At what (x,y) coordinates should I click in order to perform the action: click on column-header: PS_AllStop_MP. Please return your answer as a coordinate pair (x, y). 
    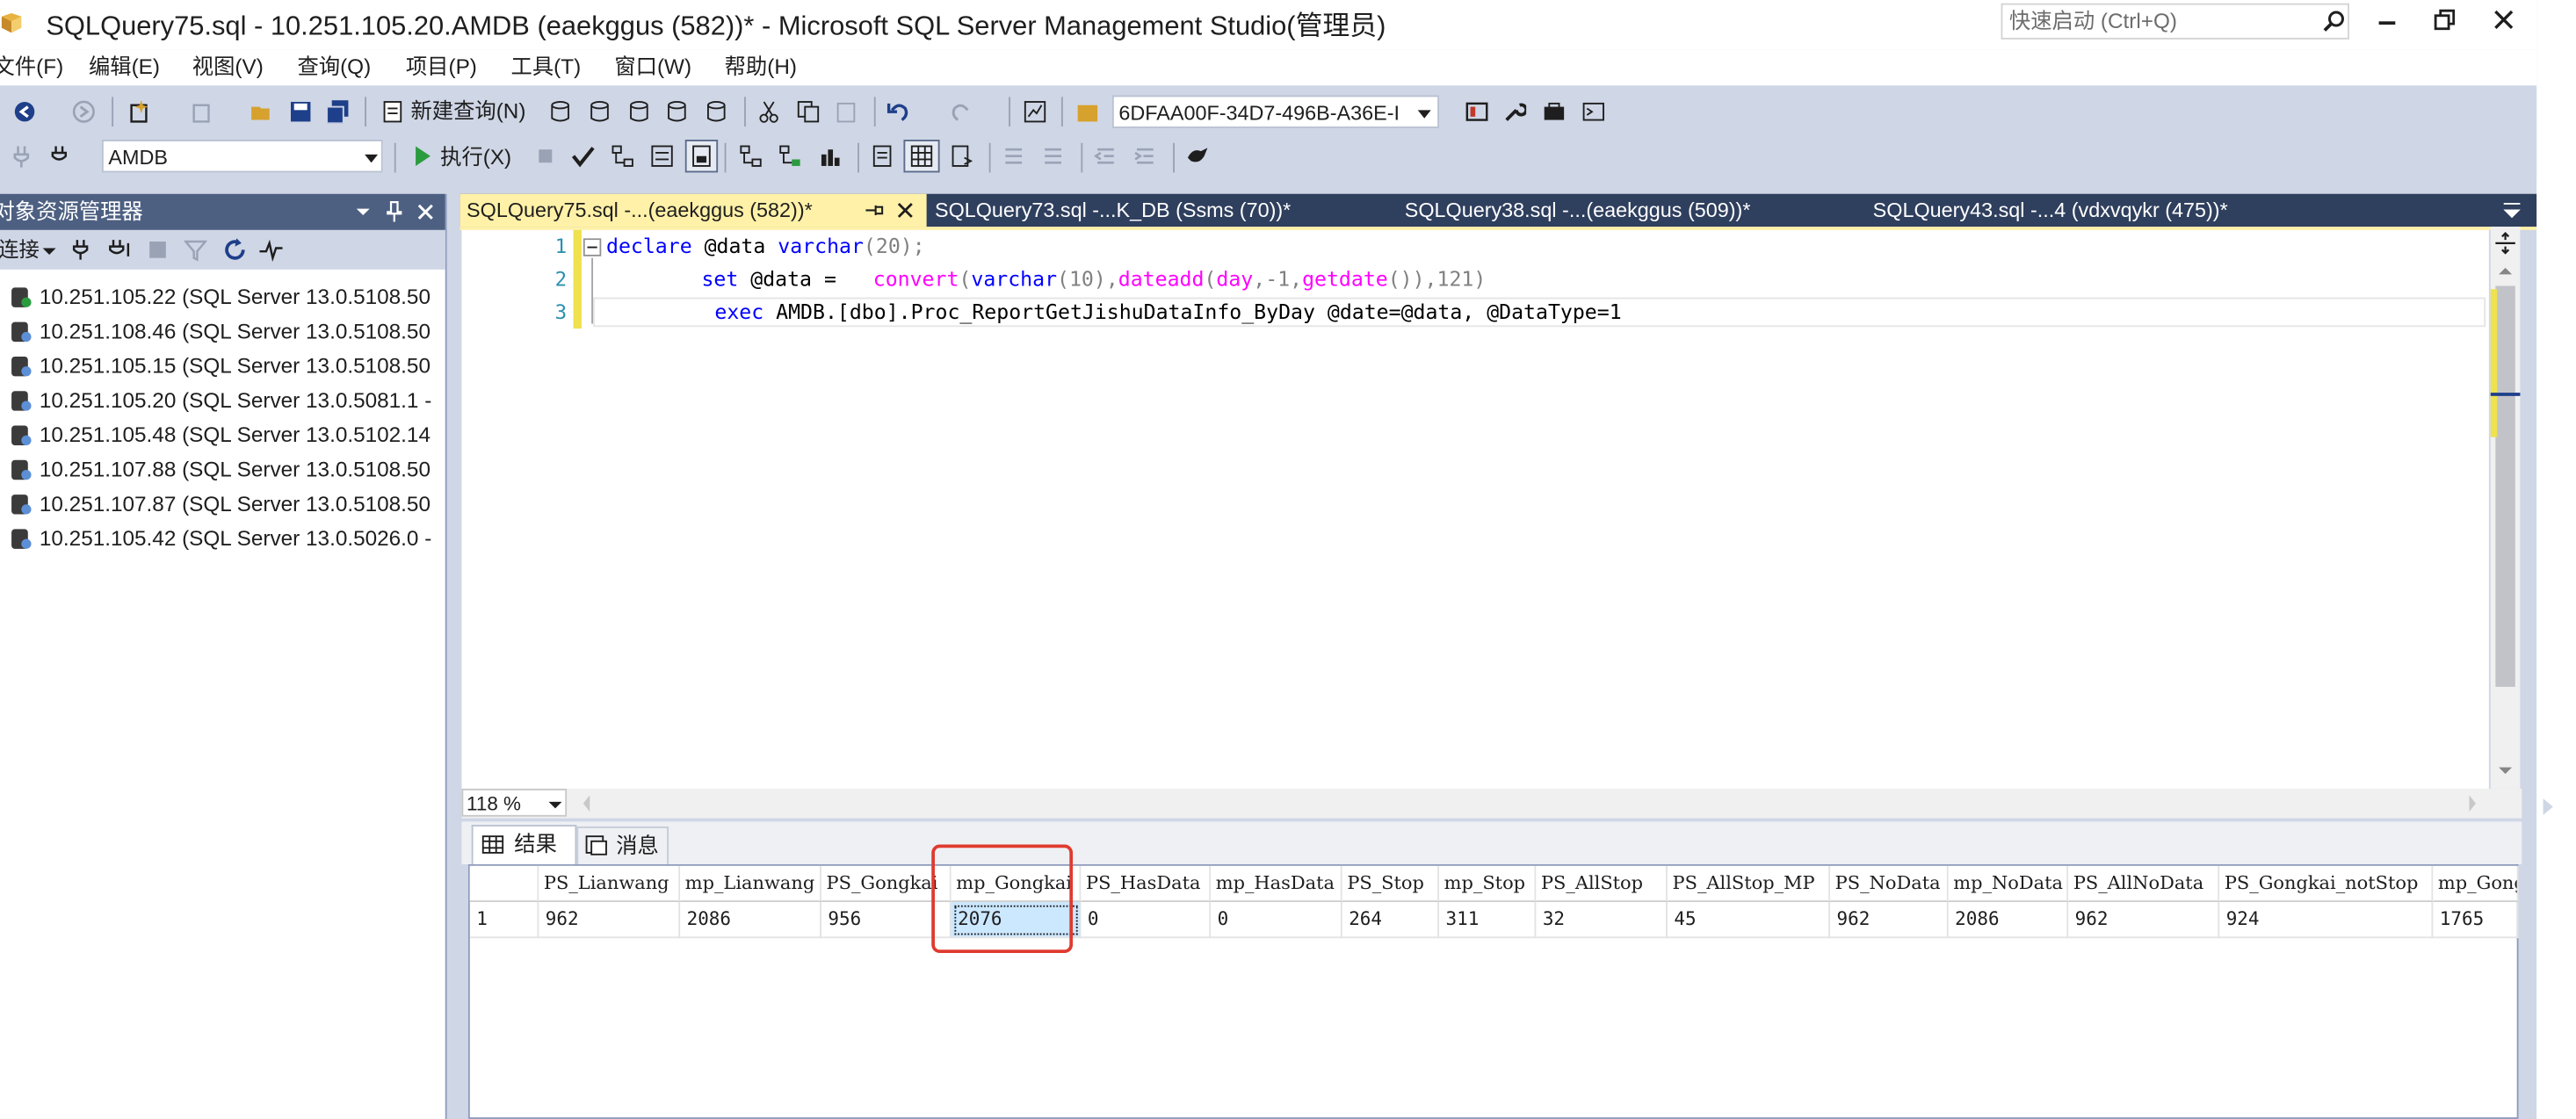
    Looking at the image, I should click on (1749, 884).